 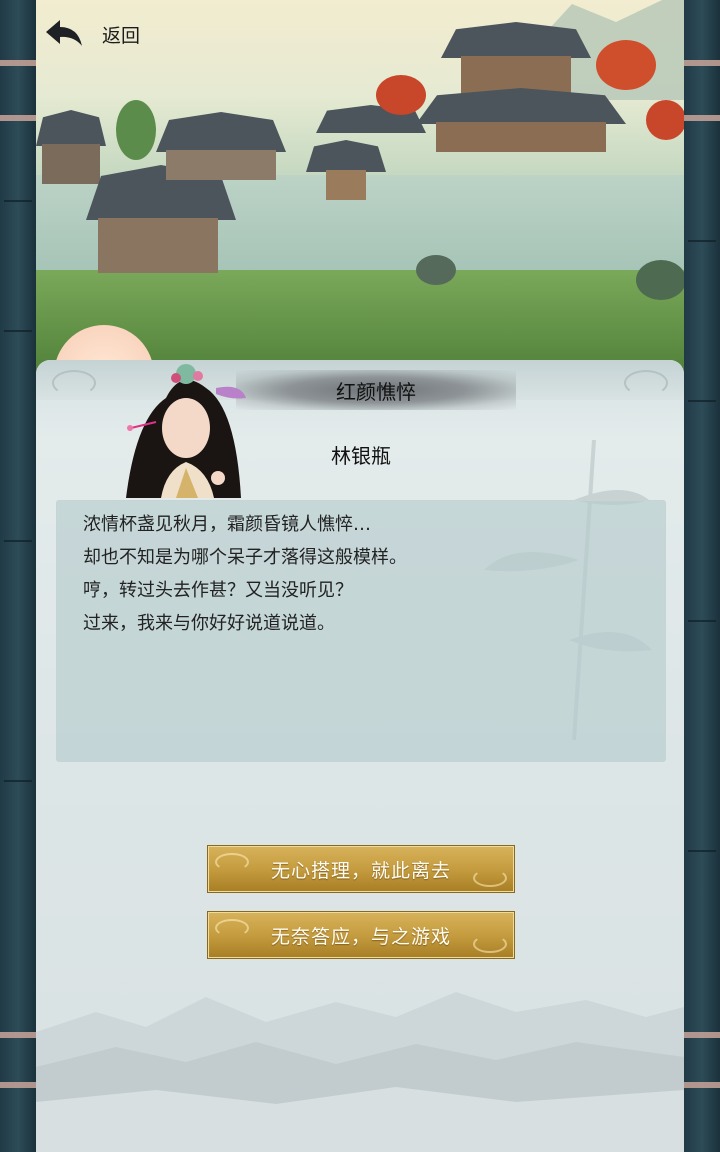 I want to click on ink-mountains-decoration, so click(x=360, y=1072).